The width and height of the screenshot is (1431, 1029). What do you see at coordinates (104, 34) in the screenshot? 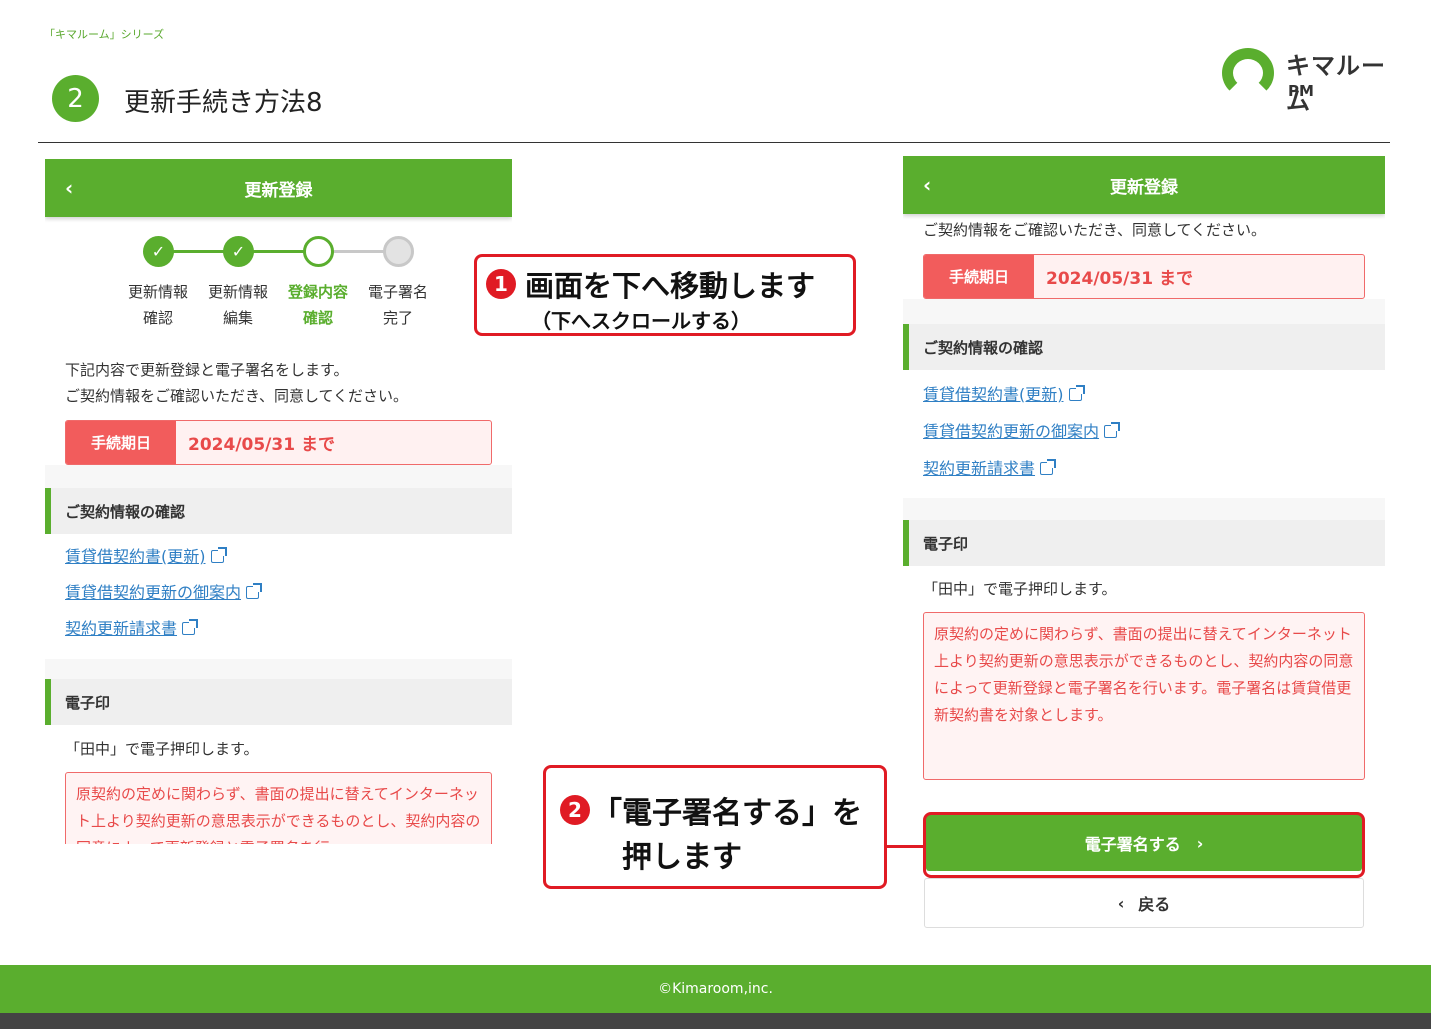
I see `series-label: 「キマルーム」シリーズ` at bounding box center [104, 34].